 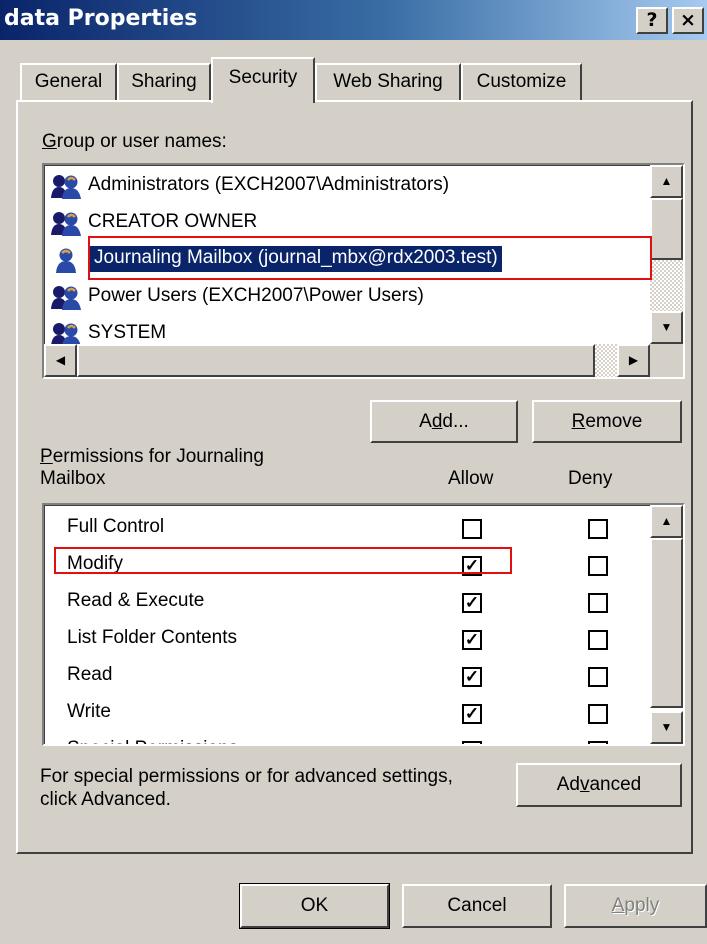 I want to click on hscroll-track, so click(x=606, y=360).